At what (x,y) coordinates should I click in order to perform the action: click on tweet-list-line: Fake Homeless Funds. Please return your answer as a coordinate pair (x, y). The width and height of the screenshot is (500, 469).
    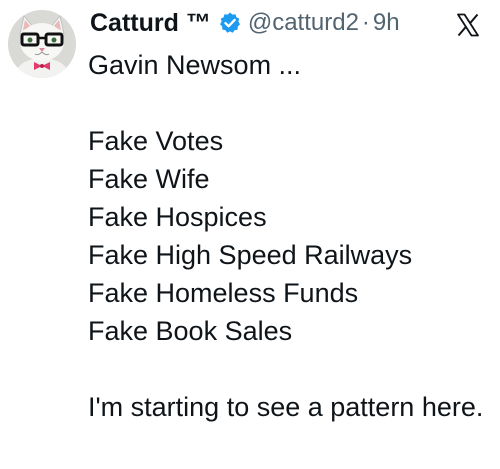
    Looking at the image, I should click on (223, 293).